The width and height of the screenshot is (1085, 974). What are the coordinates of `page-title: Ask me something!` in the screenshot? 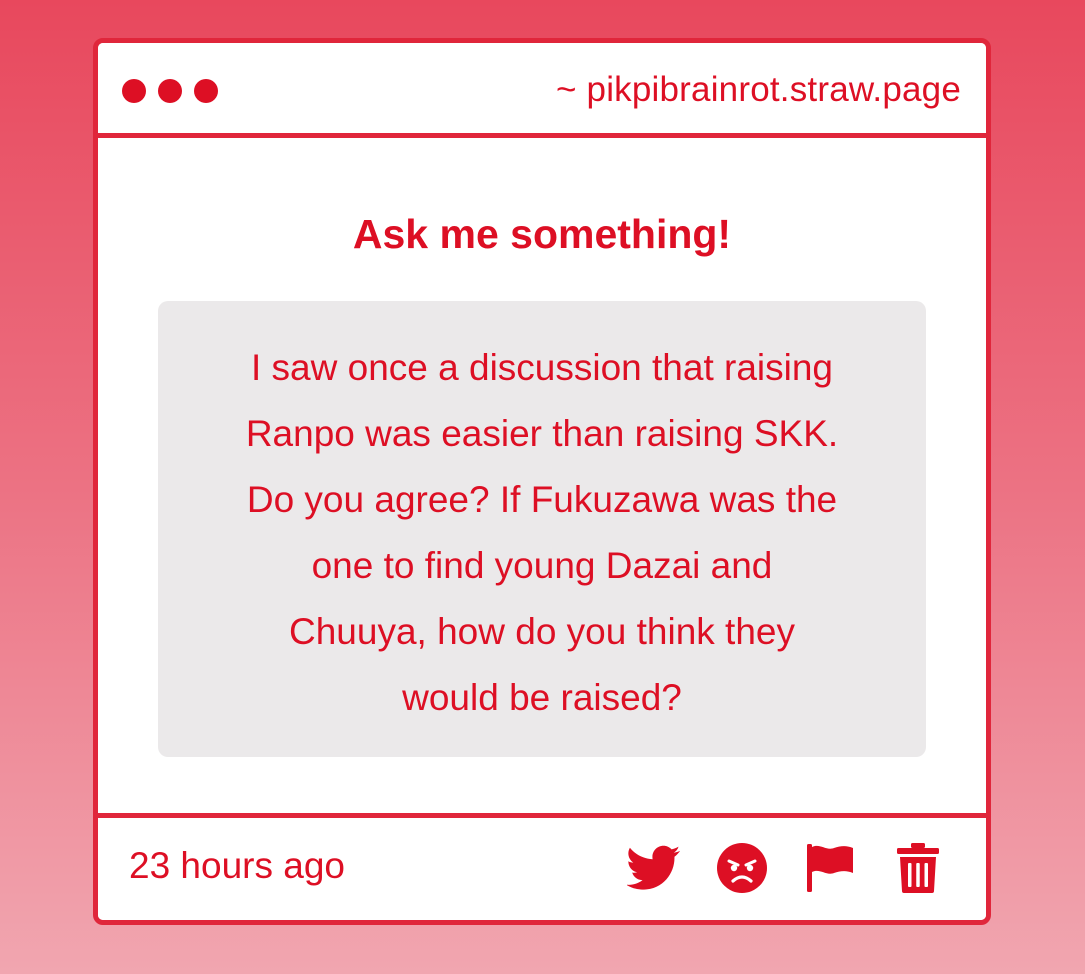 It's located at (542, 234).